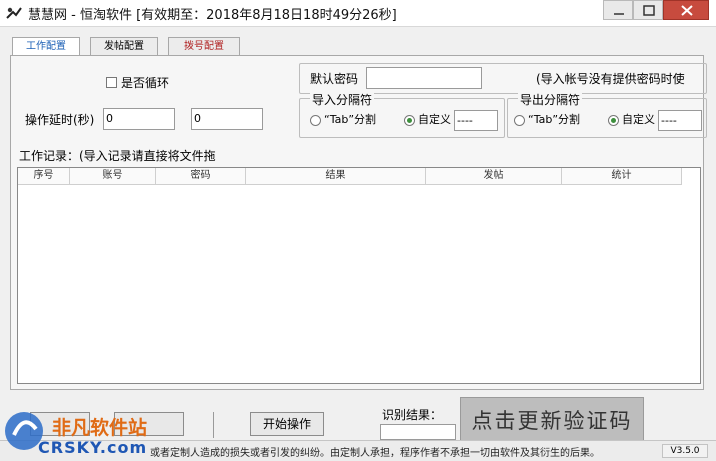 This screenshot has width=716, height=461. Describe the element at coordinates (610, 79) in the screenshot. I see `default-password-hint: (导入帐号没有提供密码时使` at that location.